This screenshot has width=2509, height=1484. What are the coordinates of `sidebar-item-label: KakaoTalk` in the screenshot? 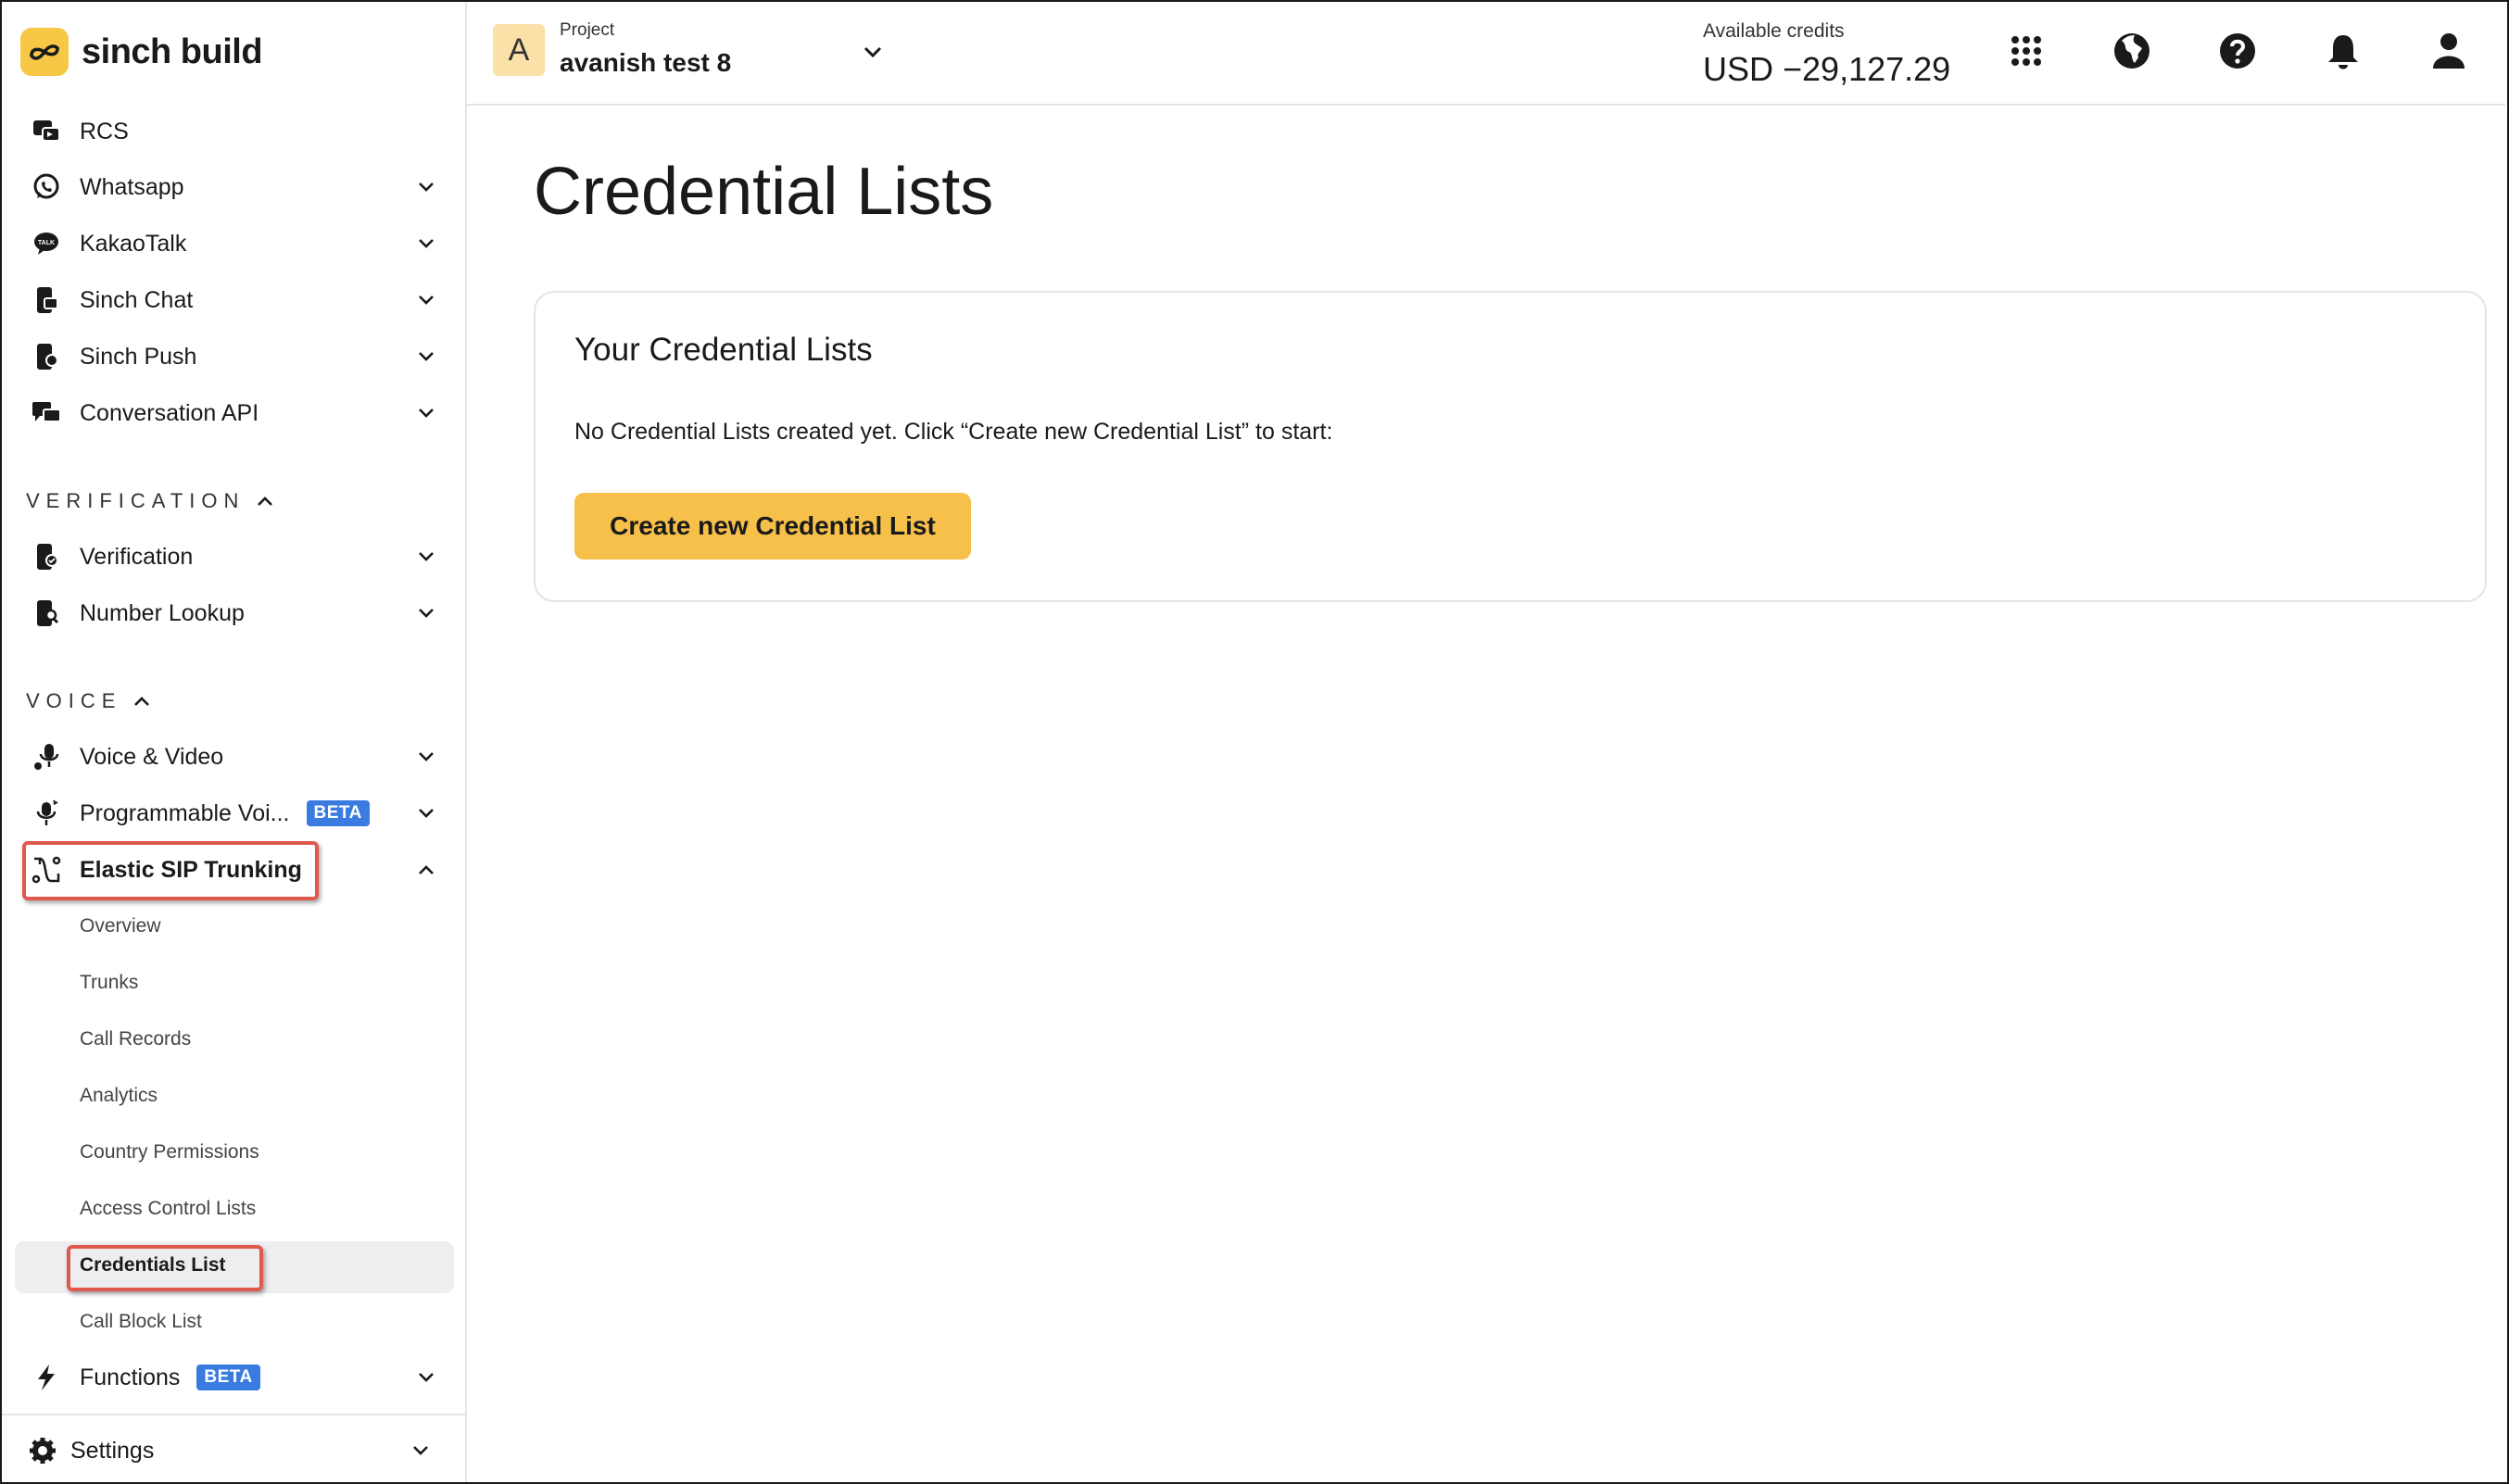 It's located at (134, 244).